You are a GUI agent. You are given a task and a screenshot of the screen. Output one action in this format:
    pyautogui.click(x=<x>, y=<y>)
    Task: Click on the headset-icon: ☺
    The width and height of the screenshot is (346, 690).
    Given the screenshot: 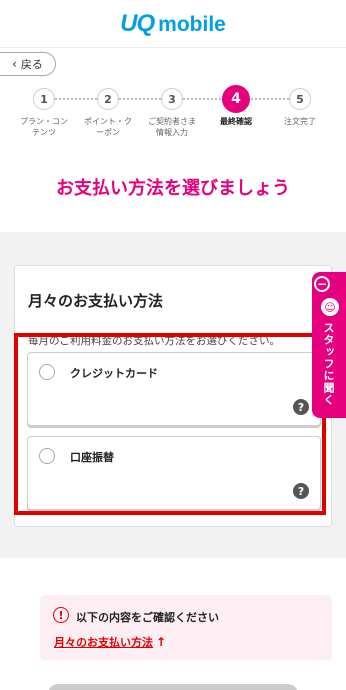 What is the action you would take?
    pyautogui.click(x=330, y=307)
    